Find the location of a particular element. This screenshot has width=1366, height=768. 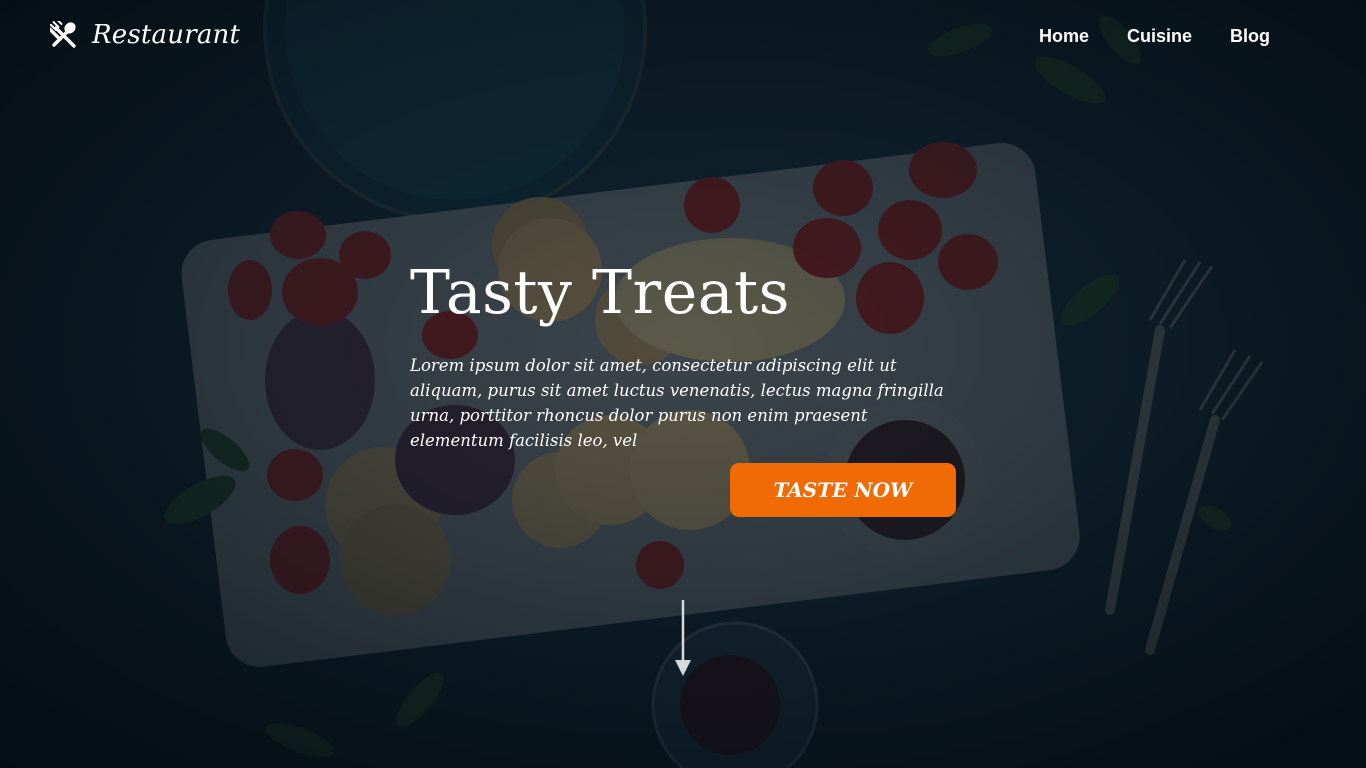

brand-name: Restaurant is located at coordinates (166, 35).